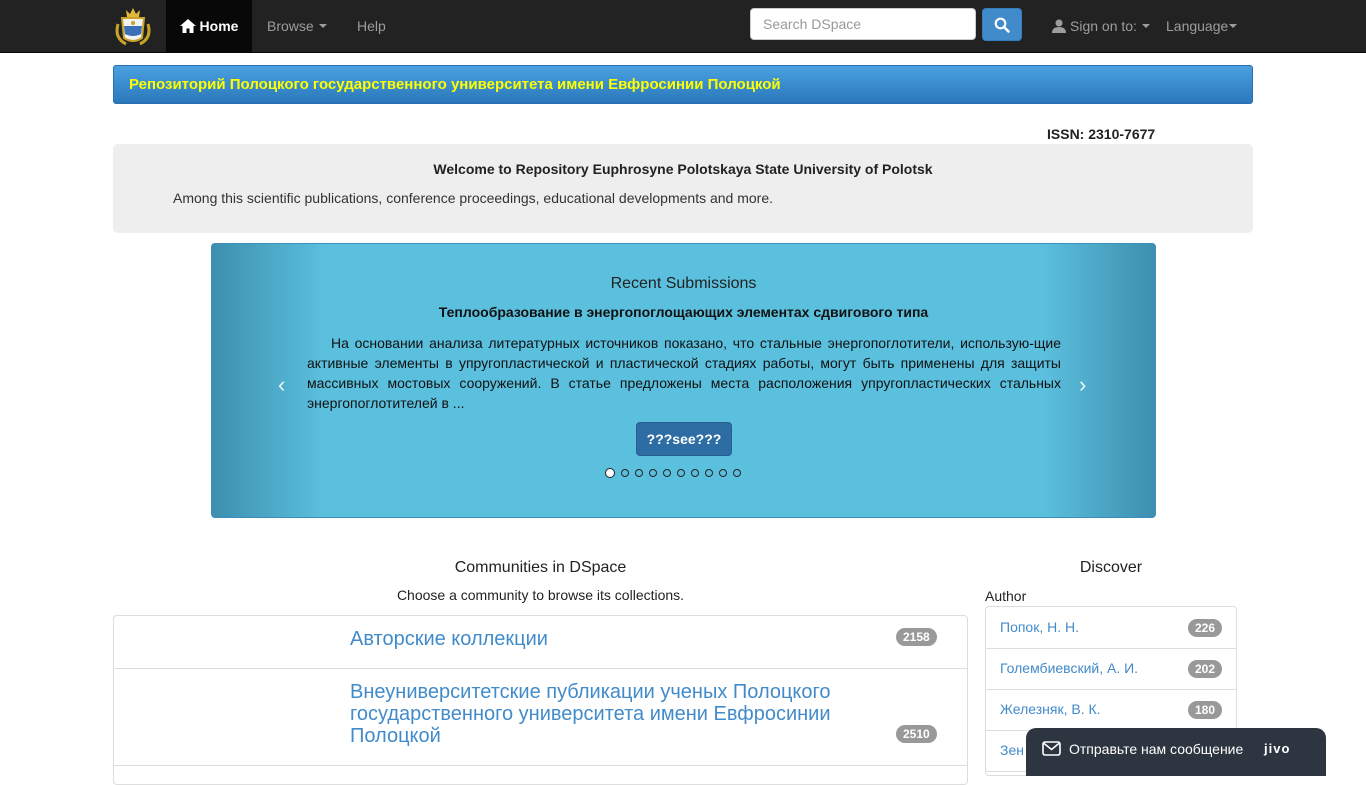 Image resolution: width=1366 pixels, height=785 pixels. What do you see at coordinates (1111, 710) in the screenshot?
I see `list-item: Железняк, В. К. 180` at bounding box center [1111, 710].